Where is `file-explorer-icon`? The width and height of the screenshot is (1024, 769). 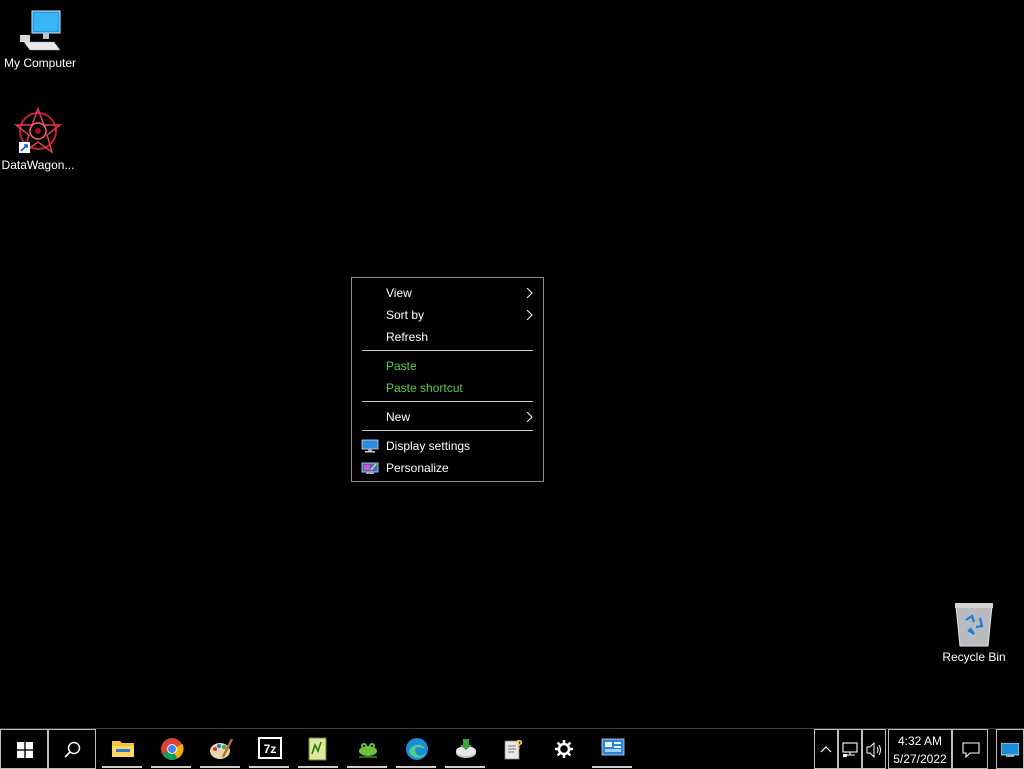 file-explorer-icon is located at coordinates (123, 749).